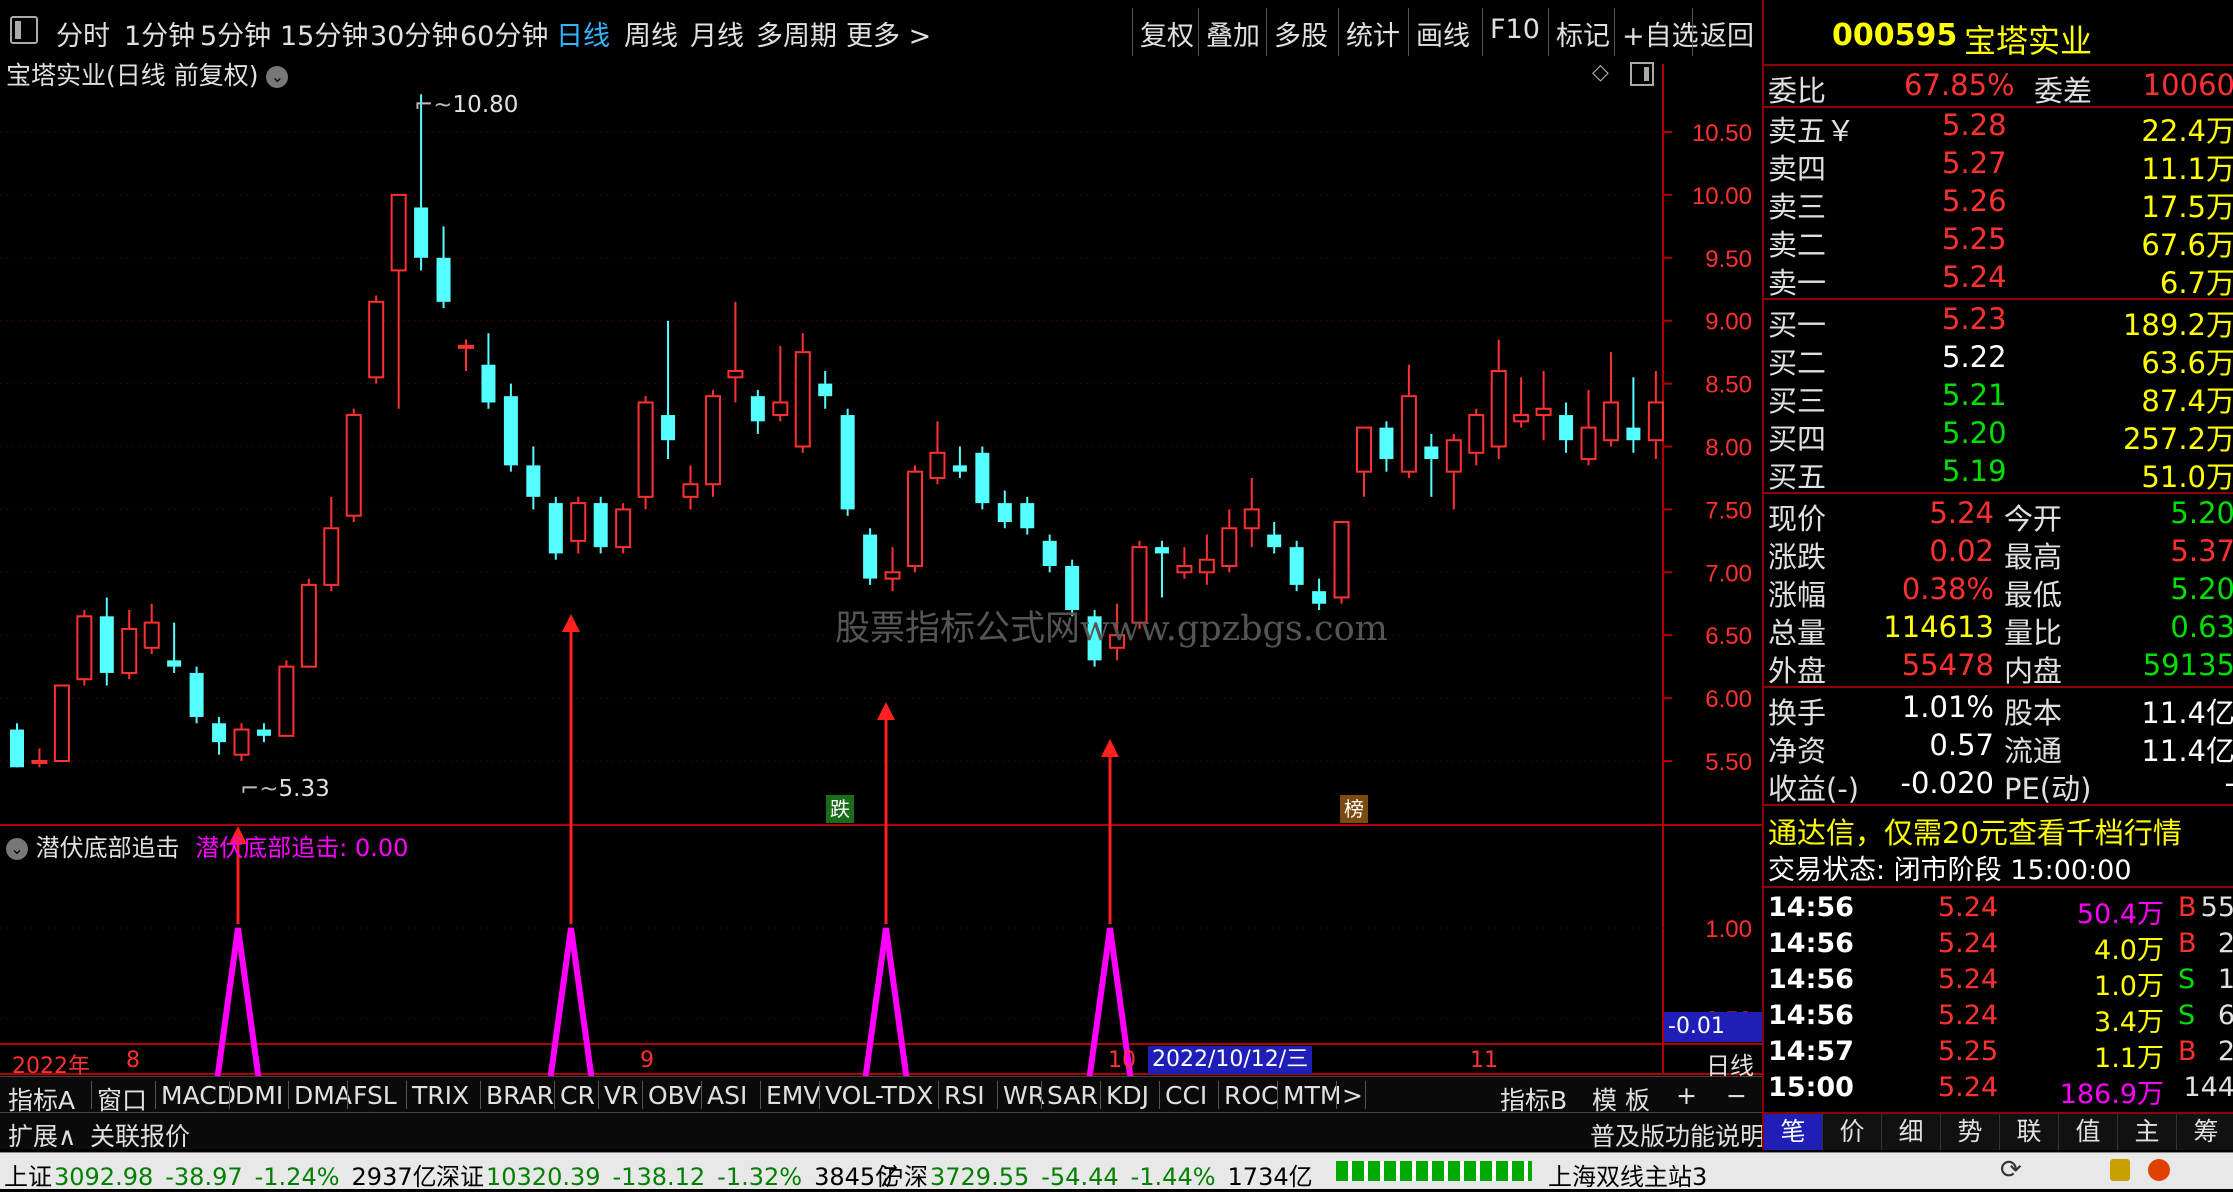  What do you see at coordinates (323, 1095) in the screenshot?
I see `indicator-tab: DMA` at bounding box center [323, 1095].